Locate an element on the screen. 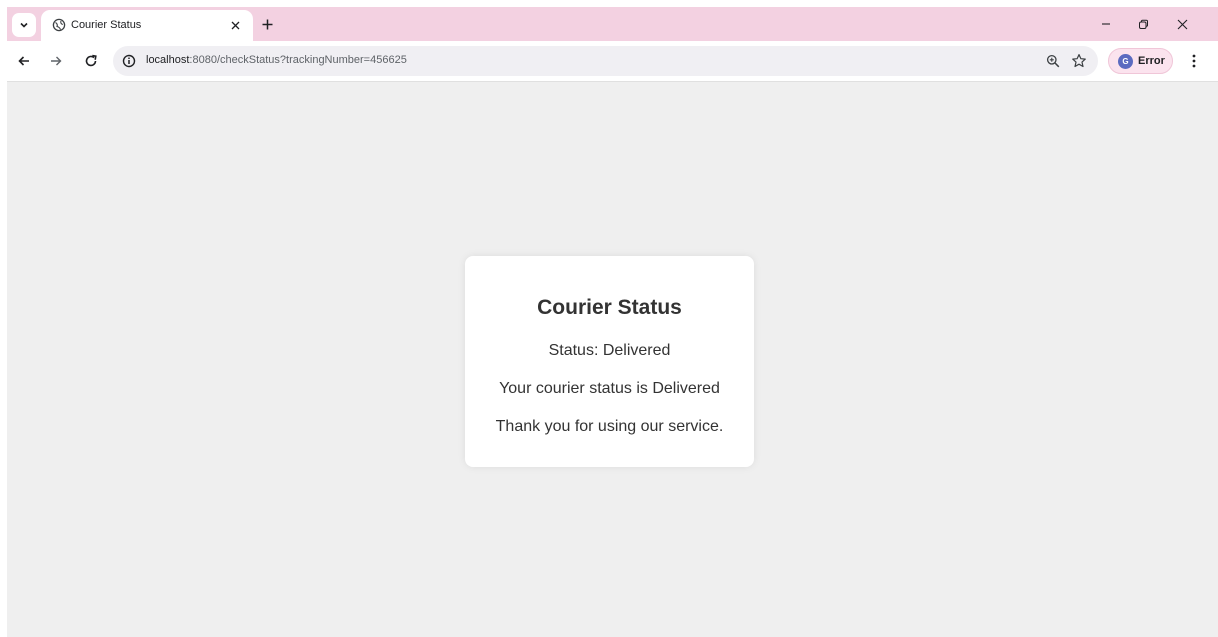 The width and height of the screenshot is (1218, 637). minimize-button is located at coordinates (1106, 24).